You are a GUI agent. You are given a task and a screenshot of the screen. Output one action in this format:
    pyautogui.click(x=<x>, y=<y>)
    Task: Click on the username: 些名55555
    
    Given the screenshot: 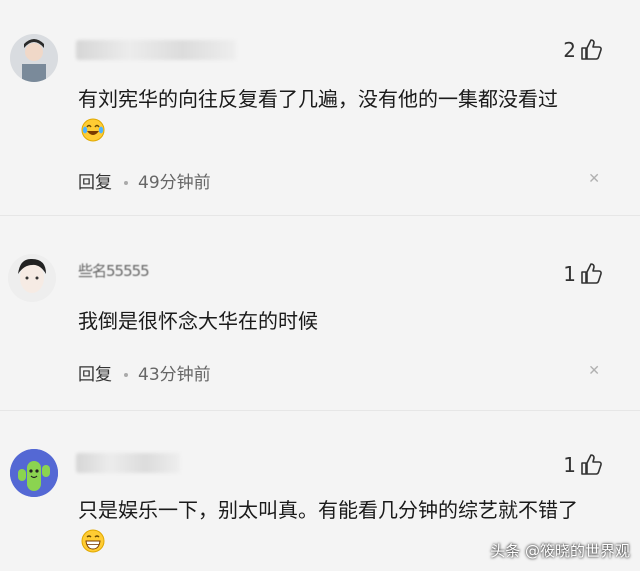 What is the action you would take?
    pyautogui.click(x=114, y=270)
    